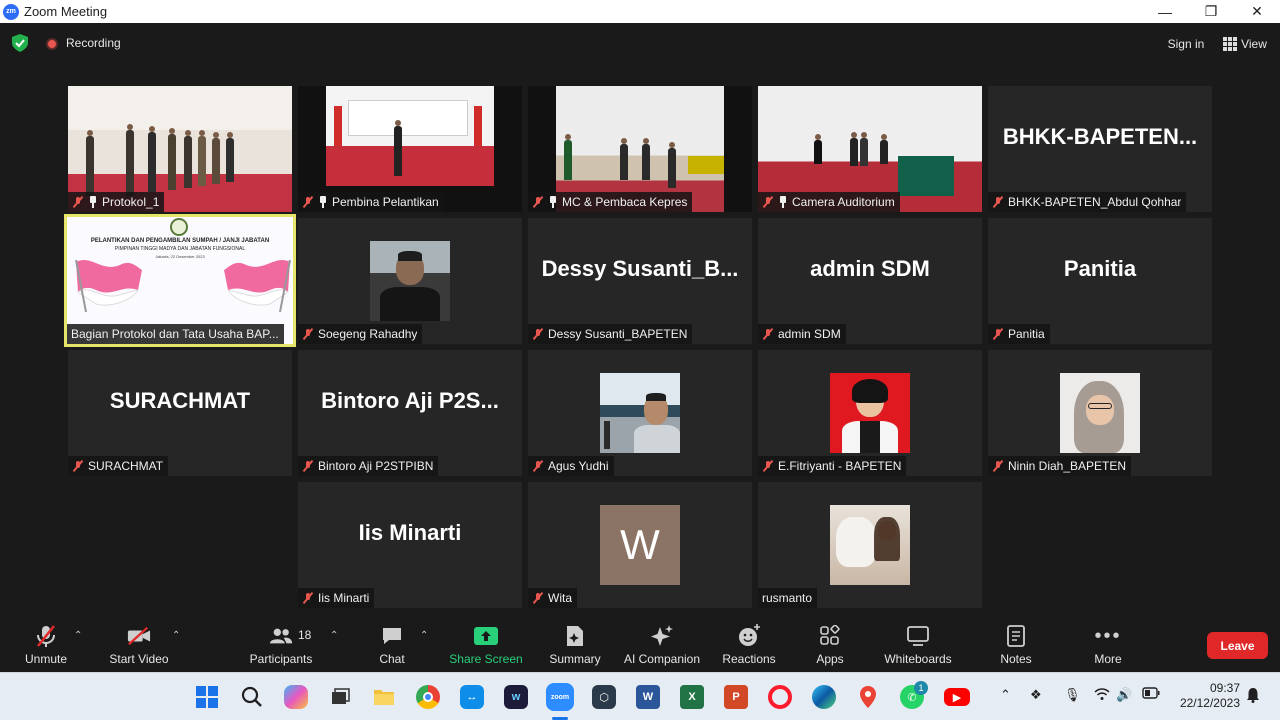 This screenshot has height=720, width=1280. Describe the element at coordinates (1224, 688) in the screenshot. I see `clock-time: 09:37` at that location.